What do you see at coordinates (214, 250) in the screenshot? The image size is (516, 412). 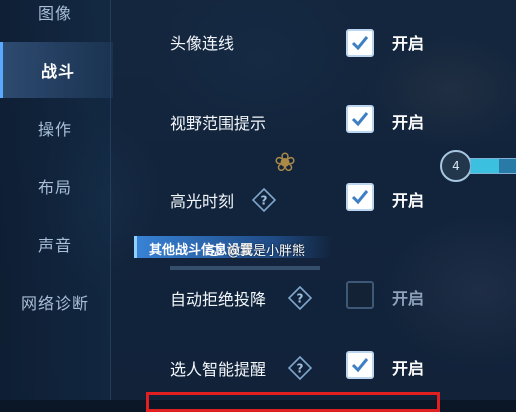 I see `weibo-logo-icon` at bounding box center [214, 250].